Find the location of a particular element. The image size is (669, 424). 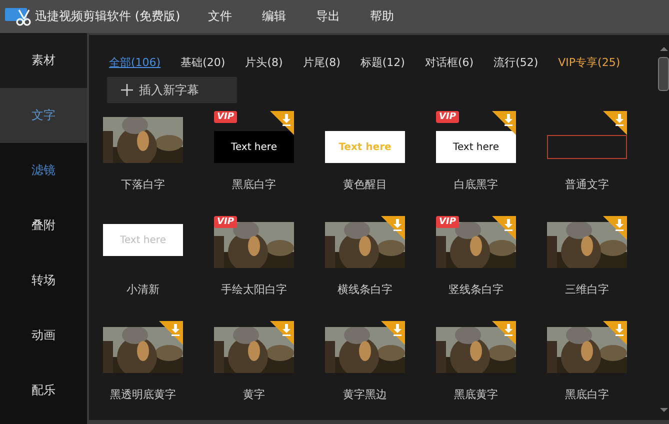

menu-item: 文件 is located at coordinates (220, 16).